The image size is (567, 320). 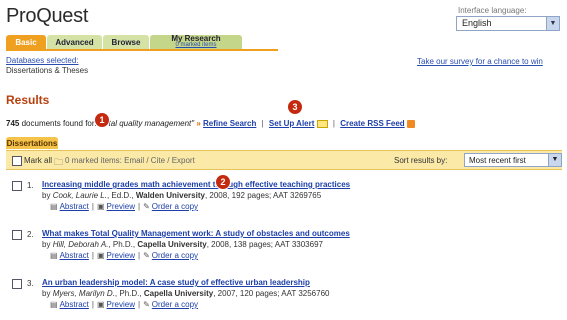 What do you see at coordinates (47, 16) in the screenshot?
I see `proquest-logo: ProQuest` at bounding box center [47, 16].